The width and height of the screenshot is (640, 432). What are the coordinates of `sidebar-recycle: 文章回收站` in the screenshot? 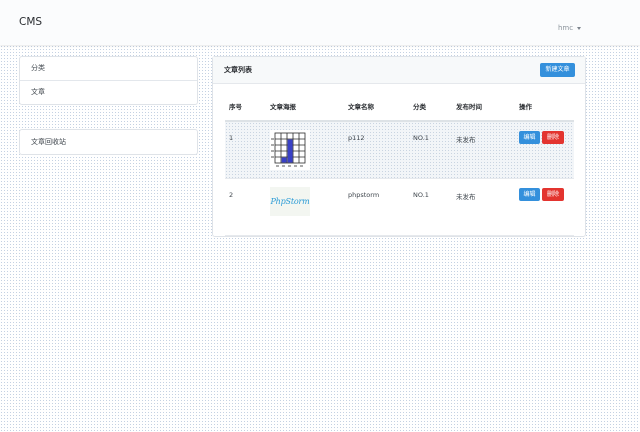 It's located at (108, 142).